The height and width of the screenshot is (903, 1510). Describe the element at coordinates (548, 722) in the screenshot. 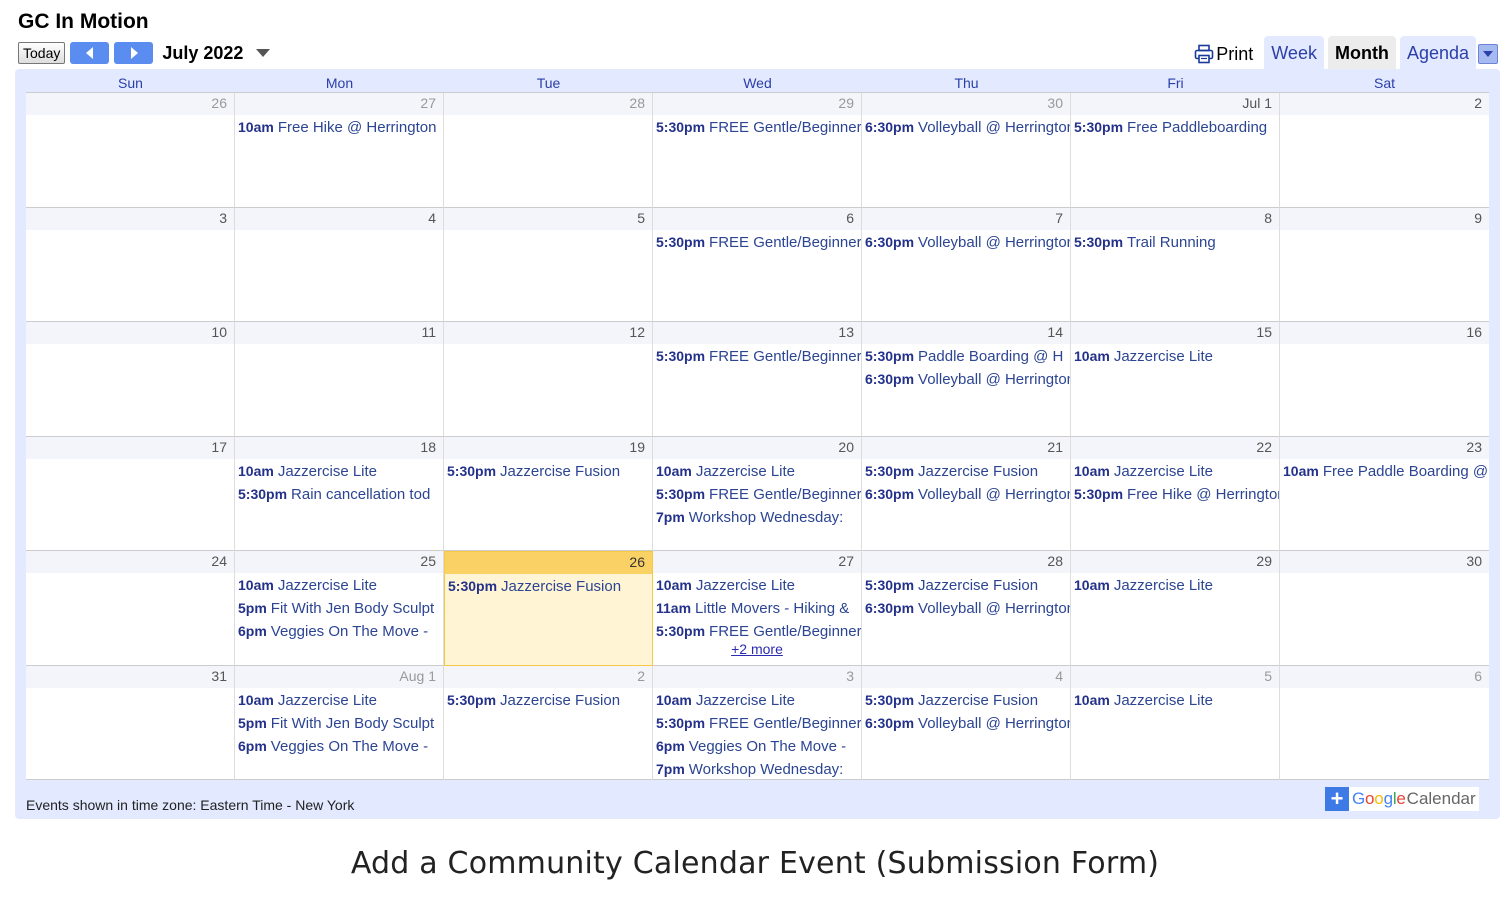

I see `day-cell: 2 5:30pm Jazzercise Fusion` at that location.